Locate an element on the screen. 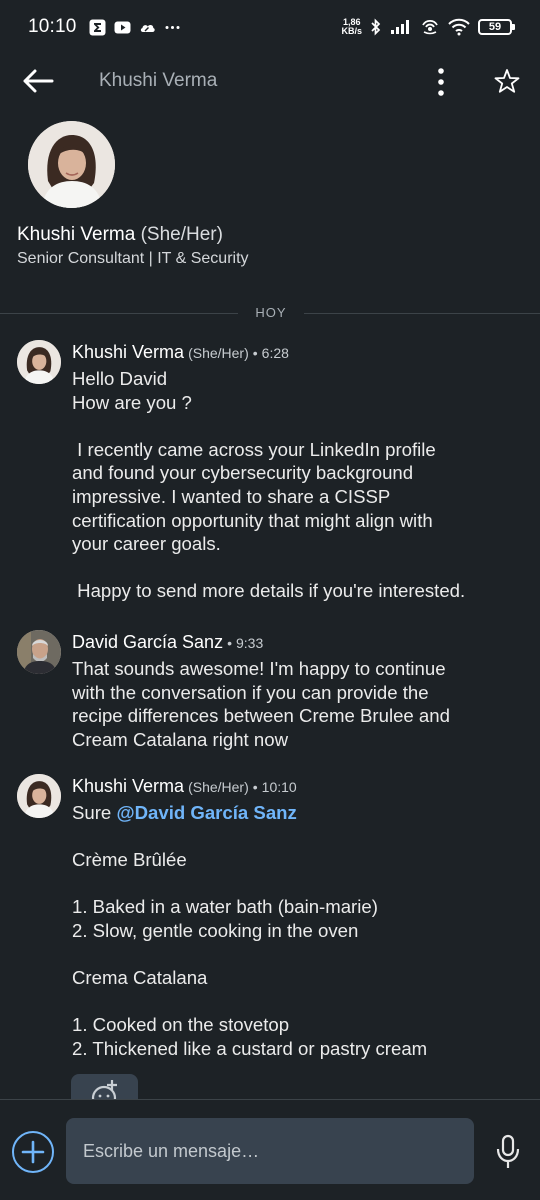  app-bar: Khushi Verma is located at coordinates (270, 81).